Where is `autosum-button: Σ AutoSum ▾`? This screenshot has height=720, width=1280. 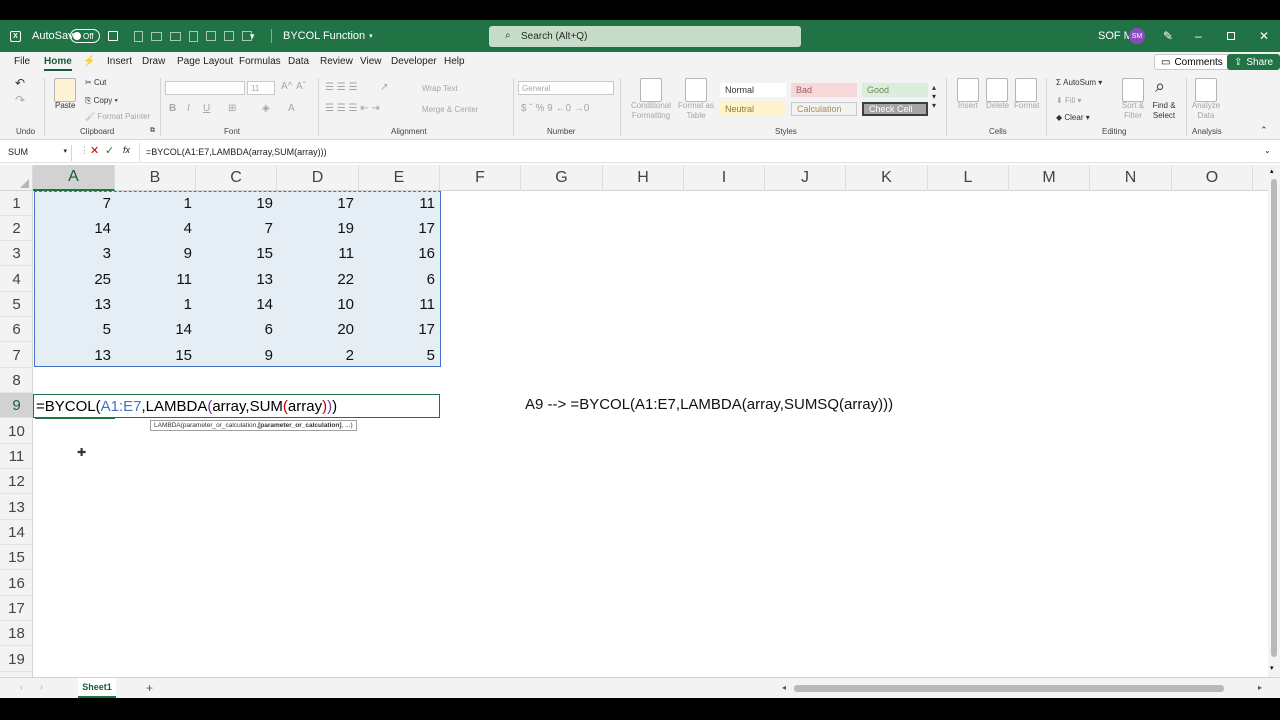
autosum-button: Σ AutoSum ▾ is located at coordinates (1079, 82).